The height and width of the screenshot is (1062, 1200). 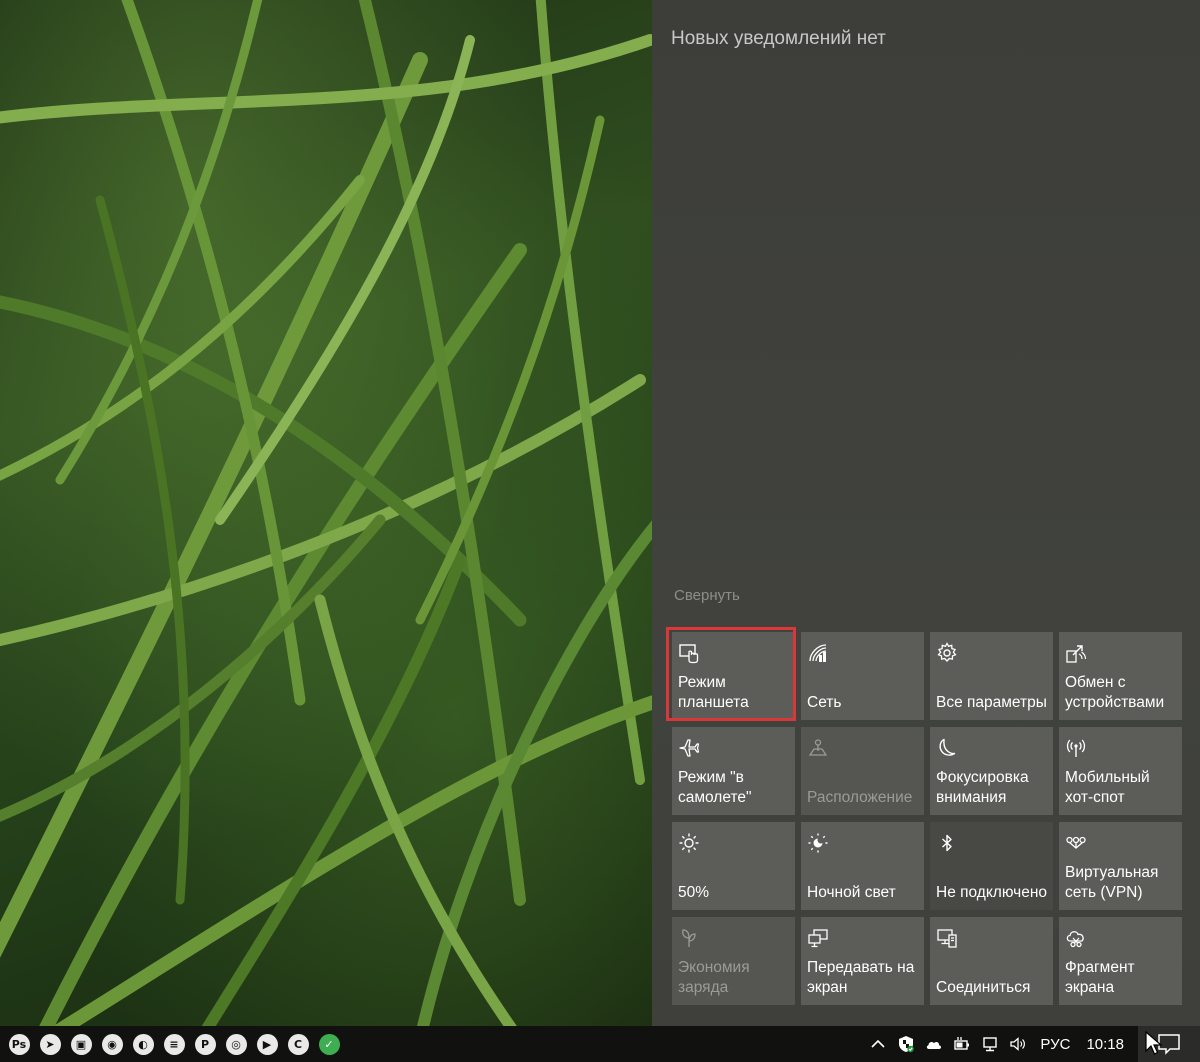 I want to click on quick-action-label: Соединиться, so click(x=983, y=987).